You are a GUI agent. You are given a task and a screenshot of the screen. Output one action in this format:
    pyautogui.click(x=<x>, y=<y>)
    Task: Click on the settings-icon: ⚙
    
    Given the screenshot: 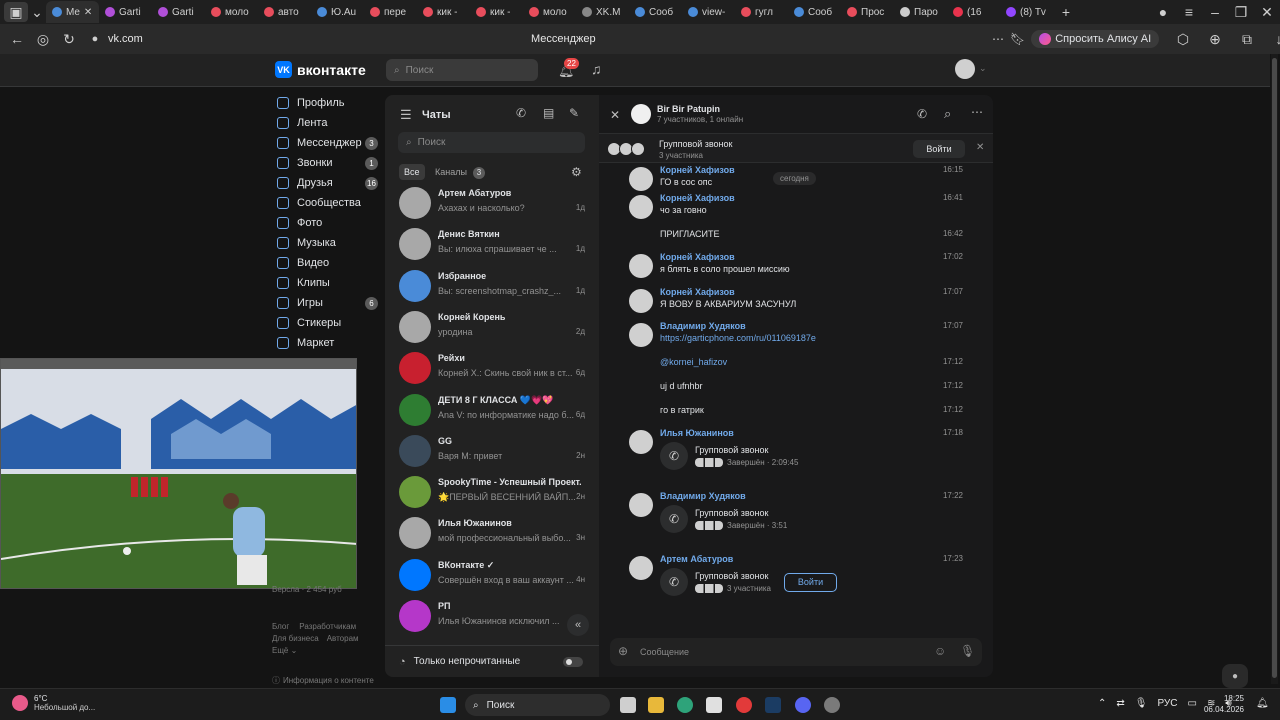 What is the action you would take?
    pyautogui.click(x=576, y=172)
    